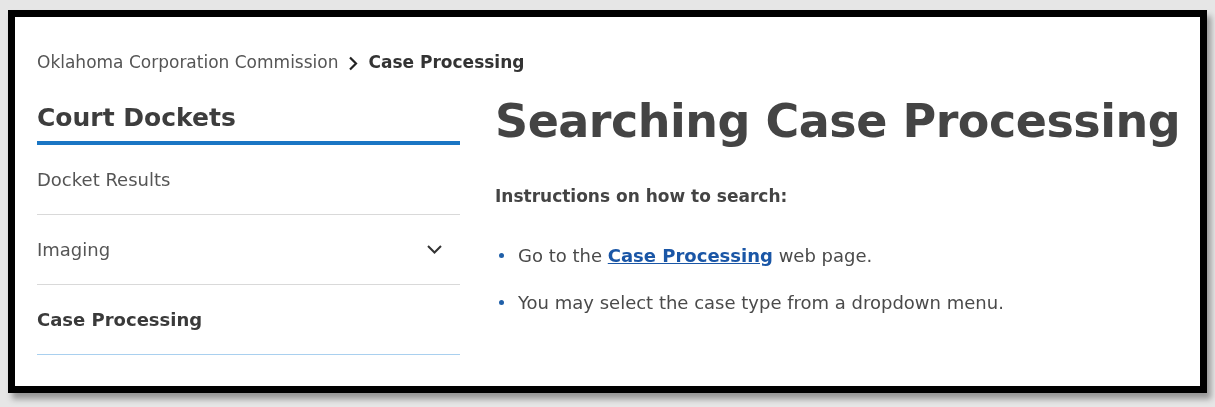 This screenshot has height=407, width=1215. I want to click on chevron-down-icon, so click(434, 249).